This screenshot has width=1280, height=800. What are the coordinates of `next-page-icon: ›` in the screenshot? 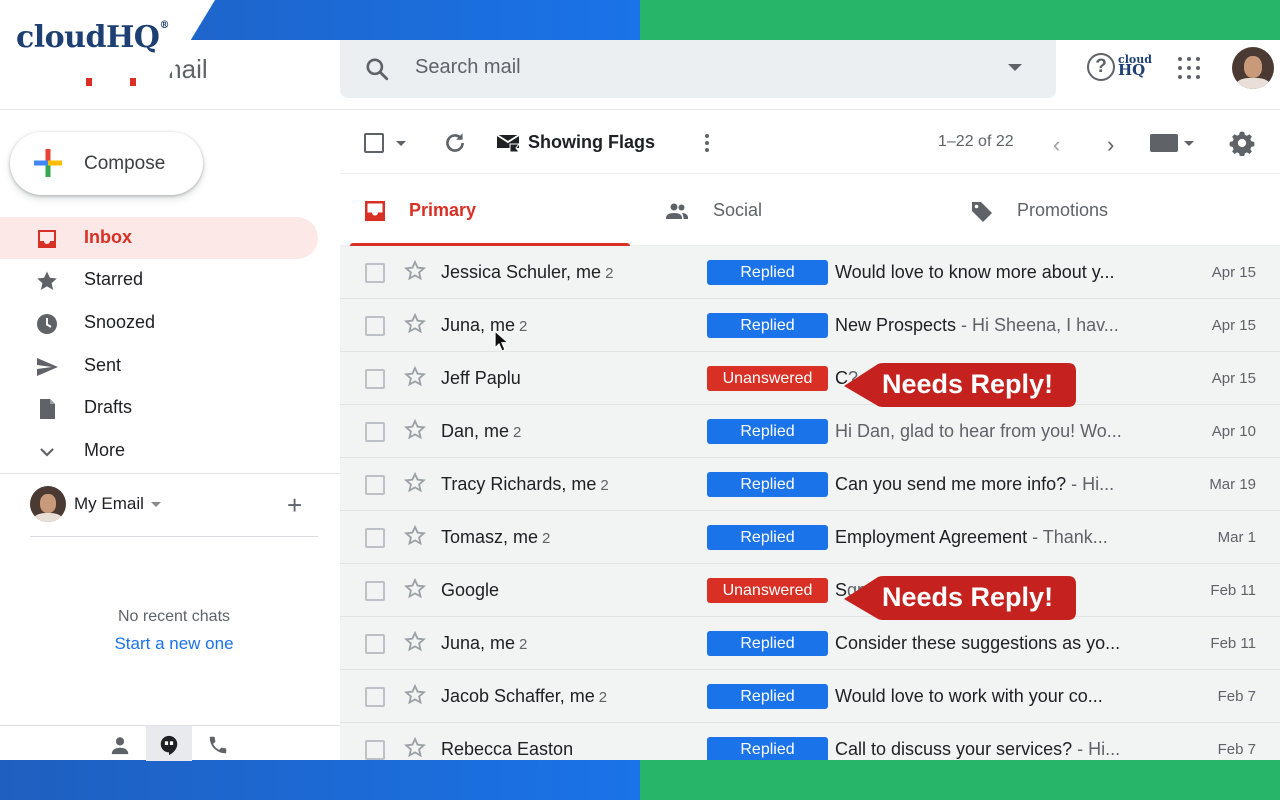 It's located at (1110, 145).